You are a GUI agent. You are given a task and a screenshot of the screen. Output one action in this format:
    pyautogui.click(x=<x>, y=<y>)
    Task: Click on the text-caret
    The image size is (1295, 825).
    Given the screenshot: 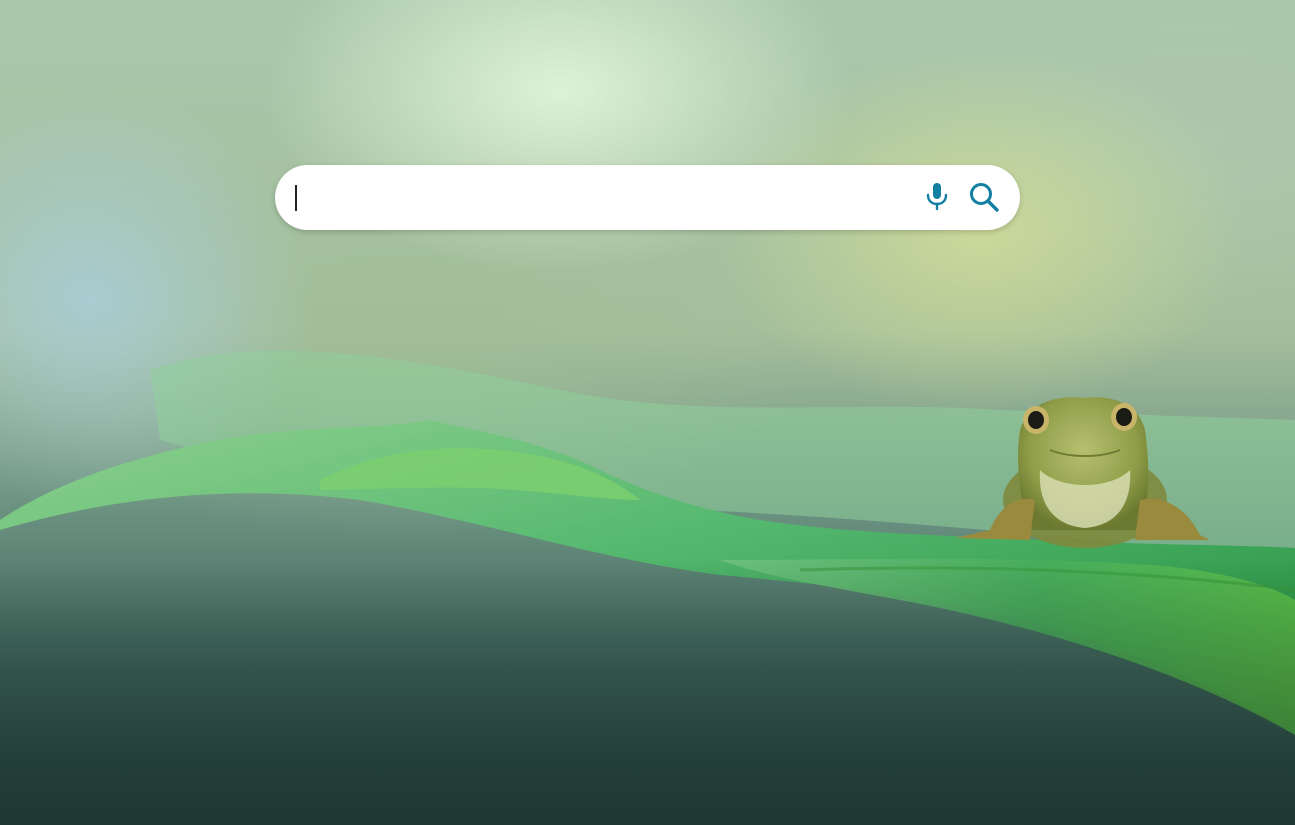 What is the action you would take?
    pyautogui.click(x=296, y=198)
    